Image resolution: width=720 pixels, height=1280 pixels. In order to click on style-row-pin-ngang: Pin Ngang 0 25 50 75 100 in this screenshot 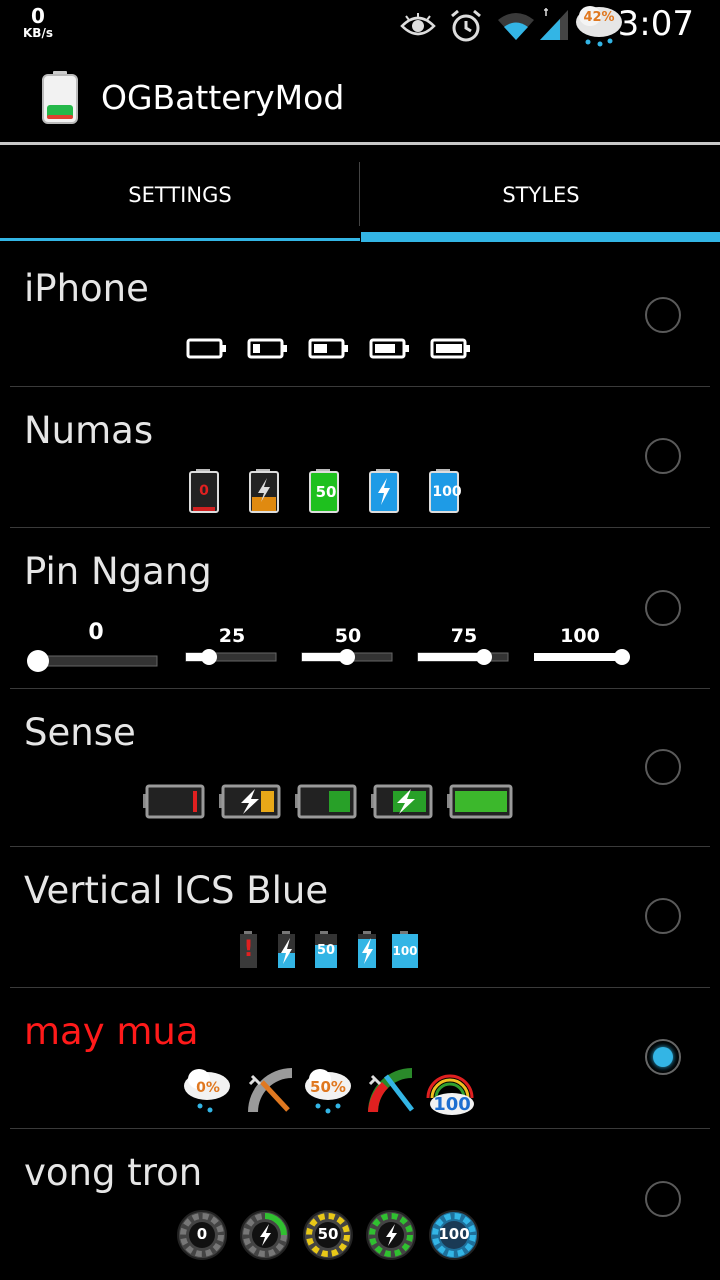, I will do `click(360, 608)`.